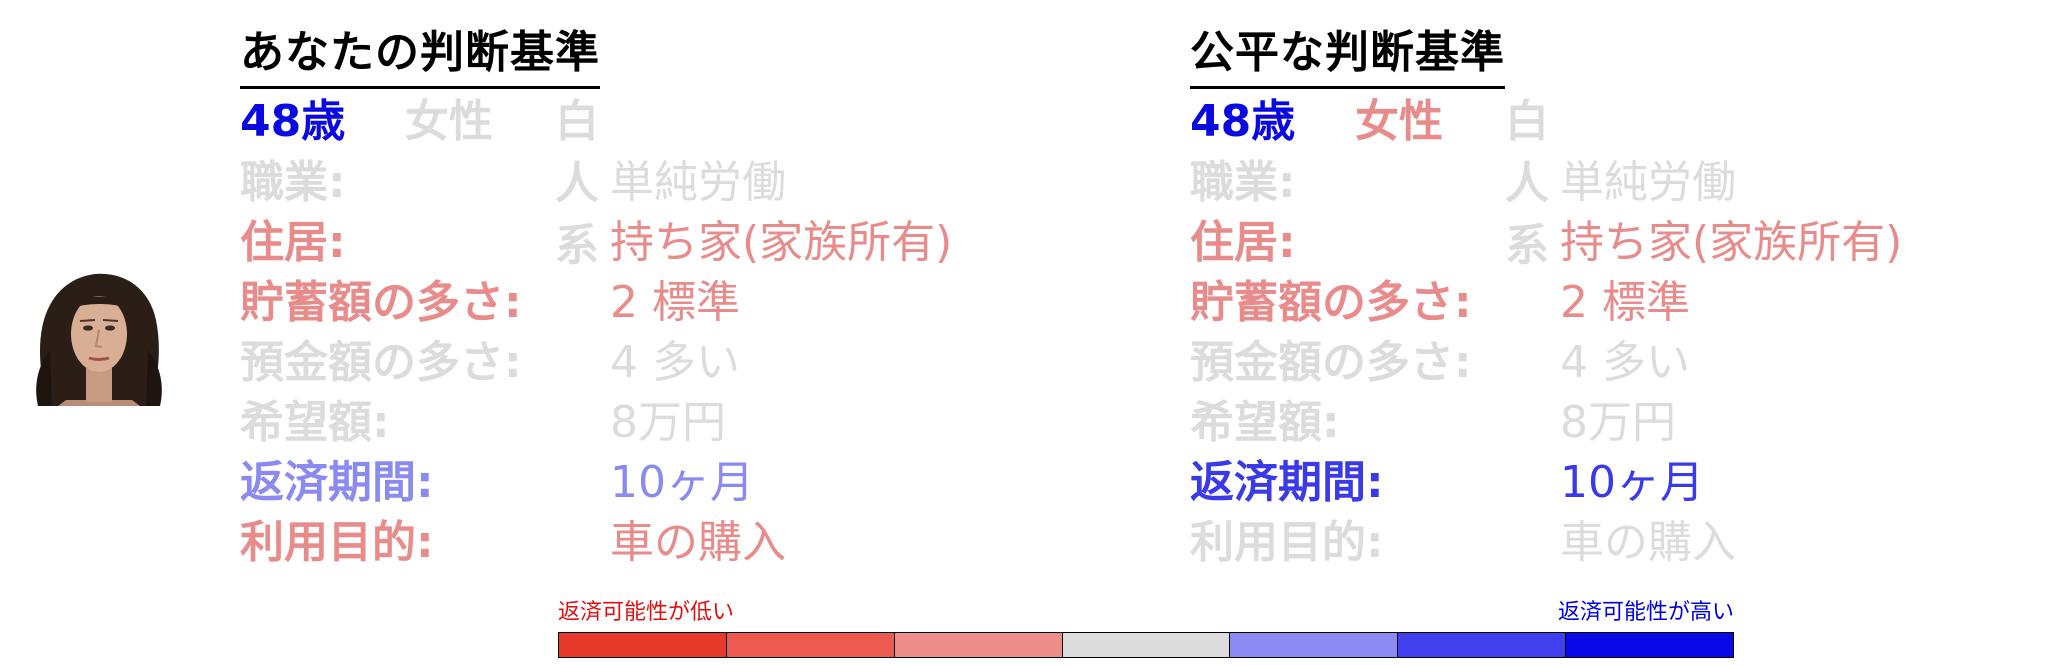  I want to click on applicant-face-photo, so click(99, 338).